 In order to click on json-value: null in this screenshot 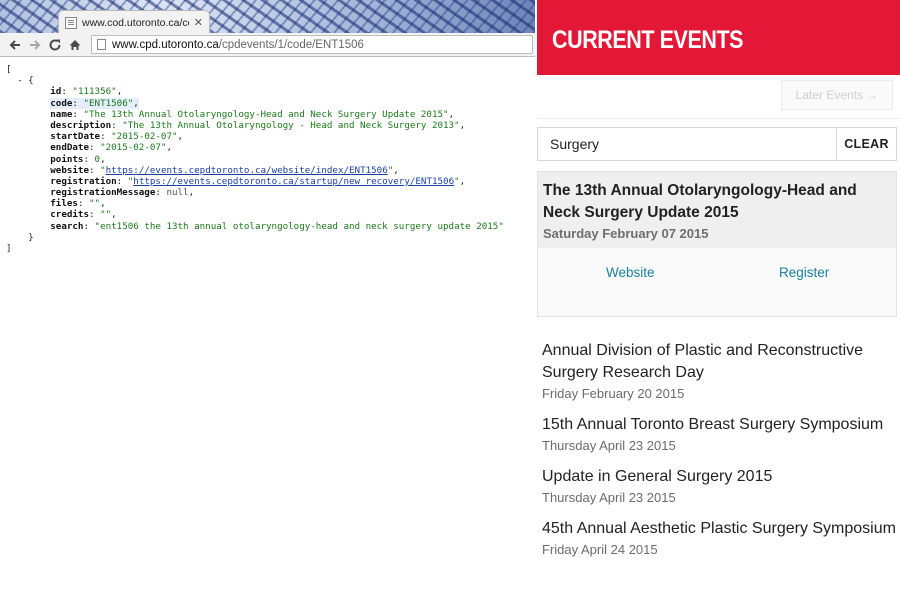, I will do `click(177, 193)`.